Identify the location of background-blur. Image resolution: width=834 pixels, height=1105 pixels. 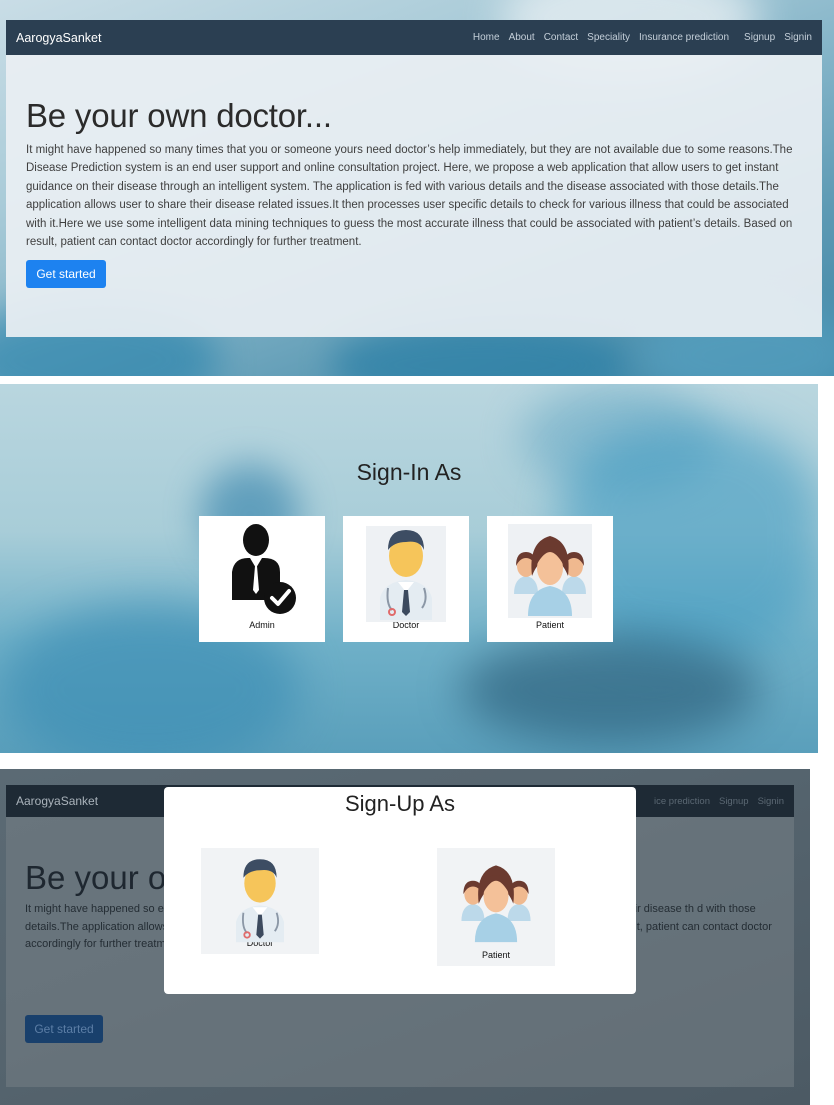
(610, 689).